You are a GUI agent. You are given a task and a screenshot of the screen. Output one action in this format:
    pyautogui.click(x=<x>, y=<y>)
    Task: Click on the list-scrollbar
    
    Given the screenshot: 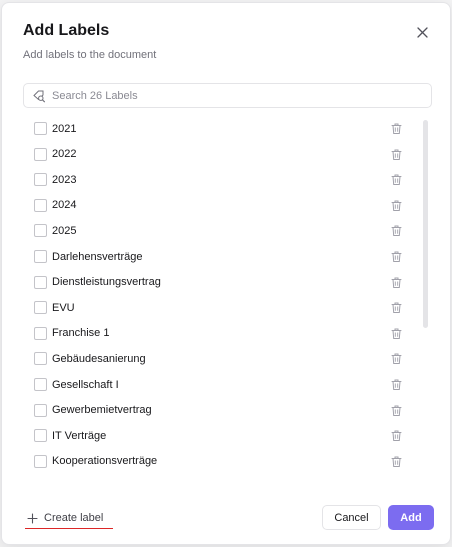 What is the action you would take?
    pyautogui.click(x=425, y=224)
    